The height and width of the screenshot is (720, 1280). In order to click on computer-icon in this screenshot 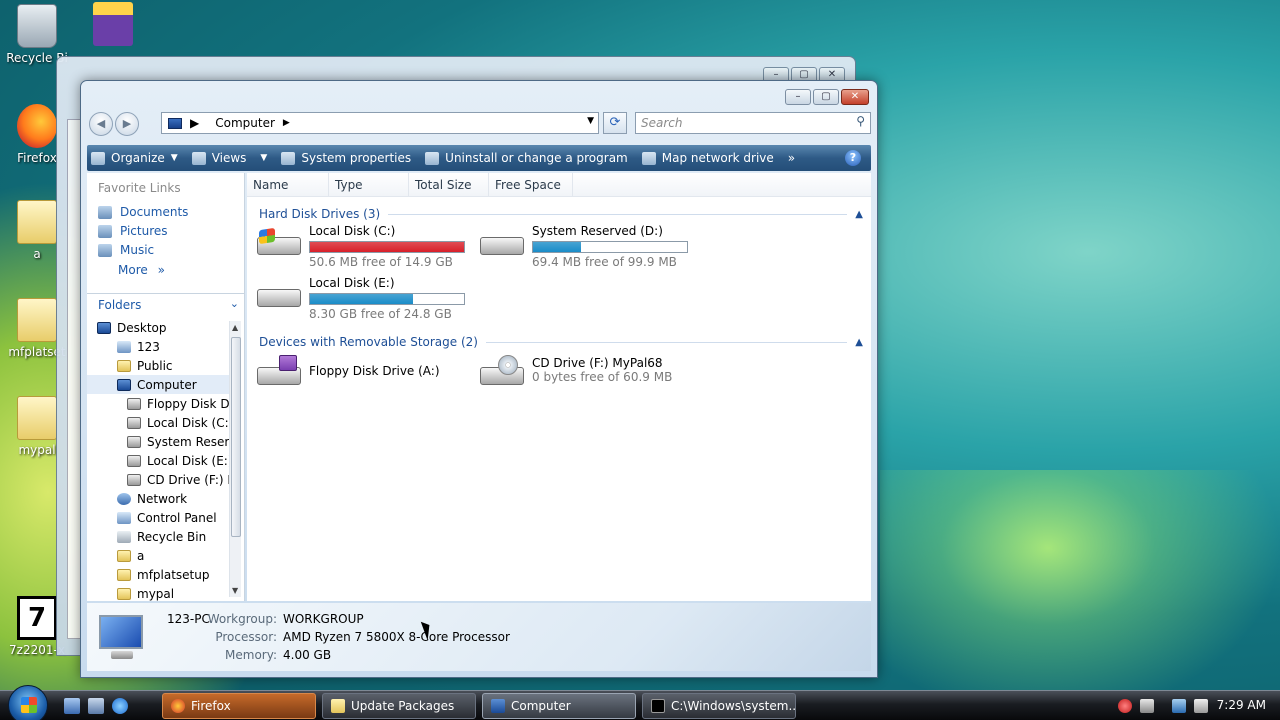, I will do `click(175, 123)`.